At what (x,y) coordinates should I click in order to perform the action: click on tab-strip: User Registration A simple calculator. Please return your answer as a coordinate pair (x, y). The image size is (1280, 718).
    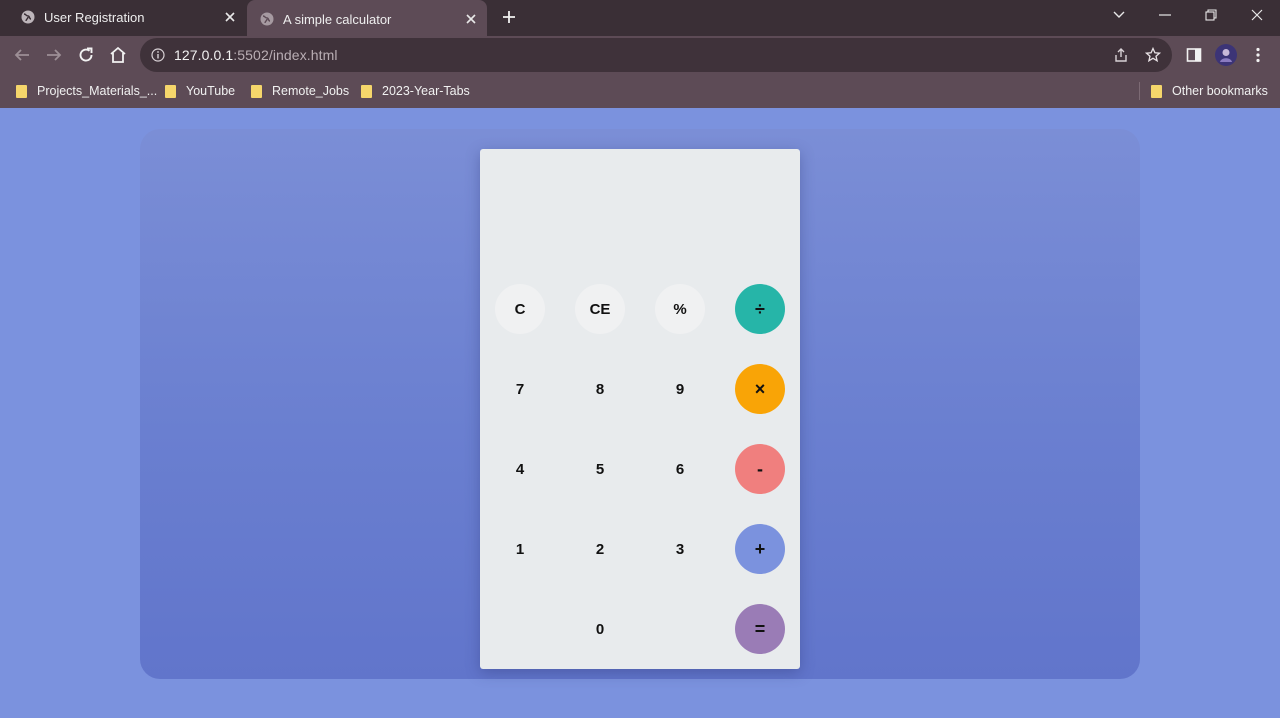
    Looking at the image, I should click on (640, 19).